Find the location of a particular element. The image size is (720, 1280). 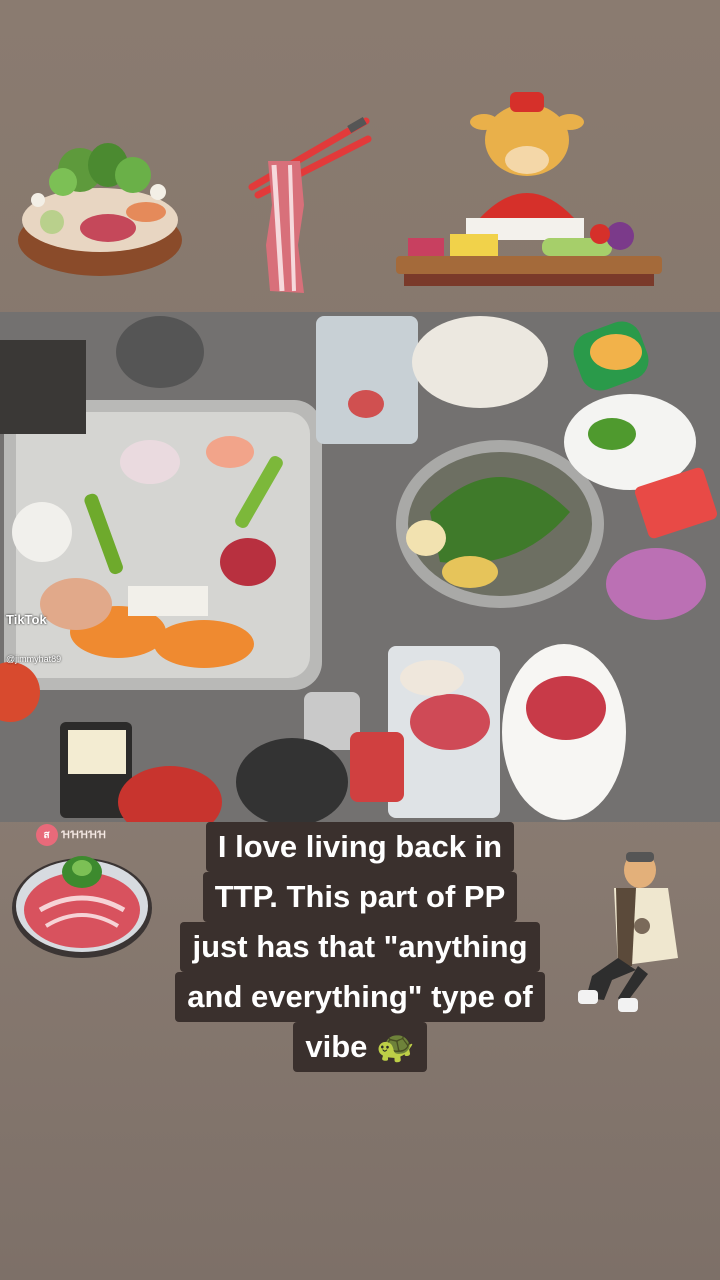

tiktok-username: @jimmyhat89 is located at coordinates (34, 659).